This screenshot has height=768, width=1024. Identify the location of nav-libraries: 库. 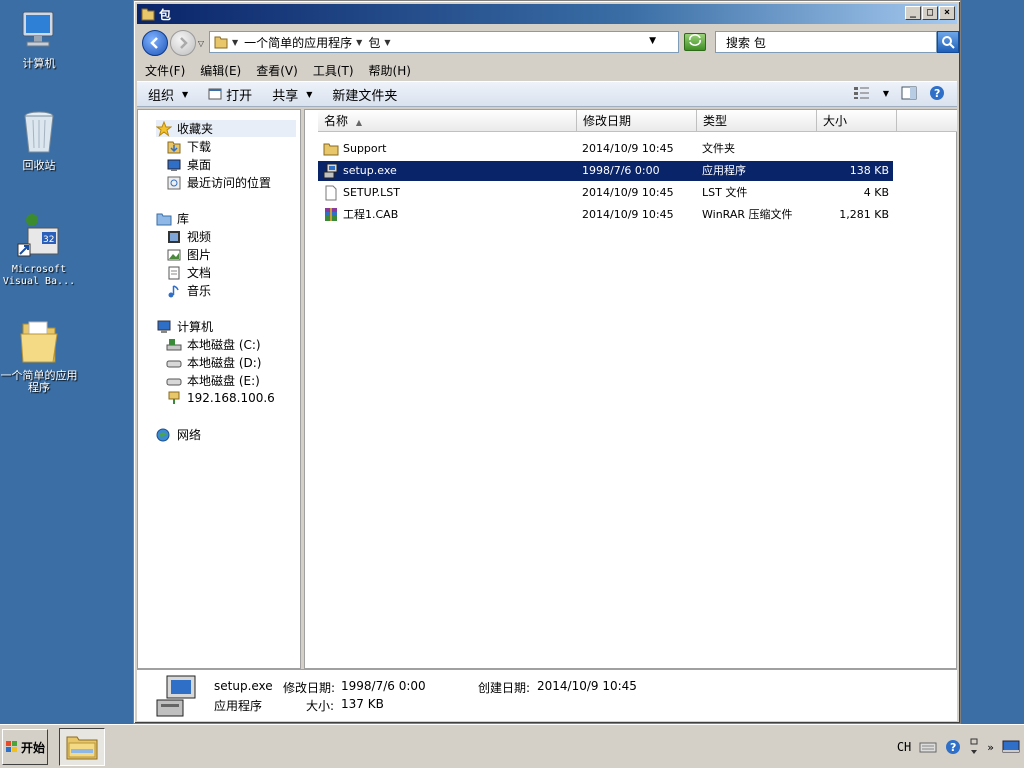
(172, 218).